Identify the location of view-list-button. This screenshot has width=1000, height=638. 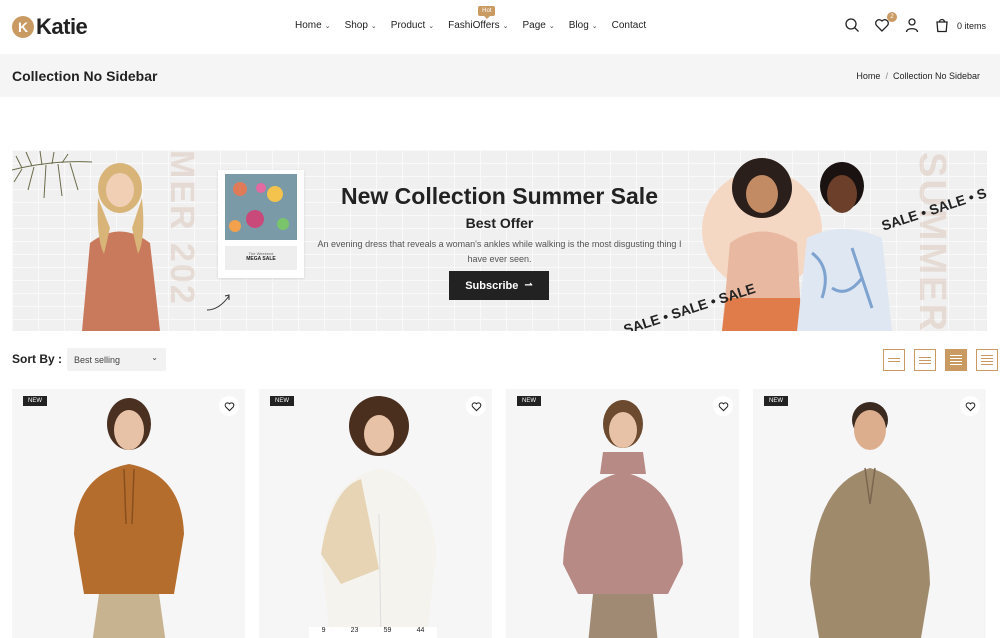
(987, 360).